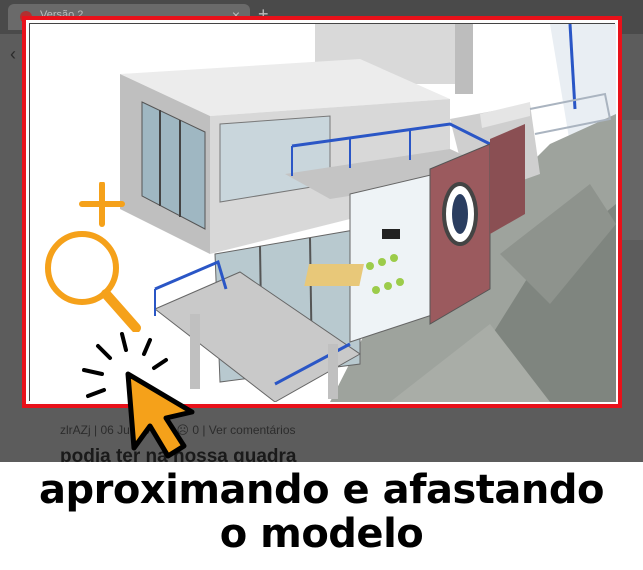 This screenshot has height=570, width=643. What do you see at coordinates (93, 257) in the screenshot?
I see `zoom-in-magnifier-icon` at bounding box center [93, 257].